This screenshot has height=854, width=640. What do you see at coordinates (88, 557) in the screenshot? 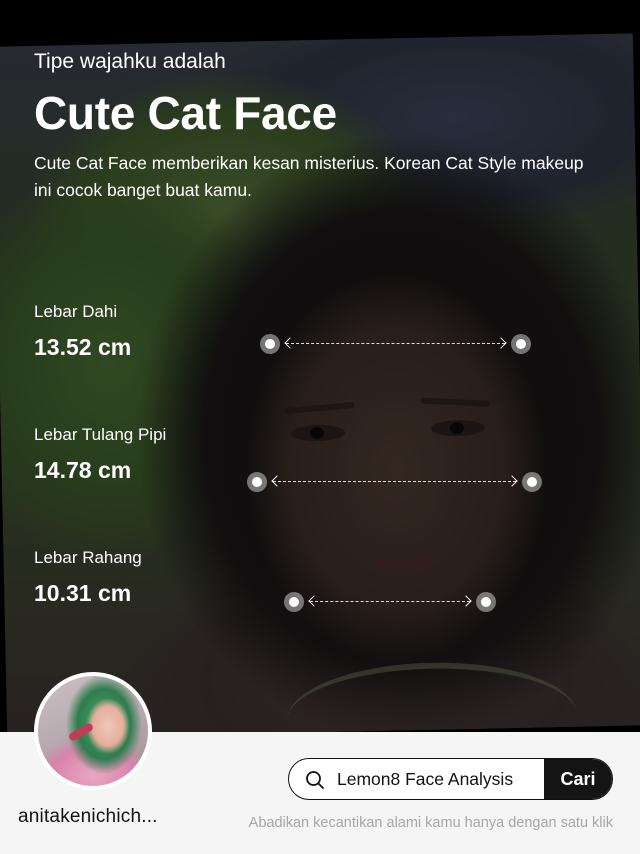
I see `metric-label: Lebar Rahang` at bounding box center [88, 557].